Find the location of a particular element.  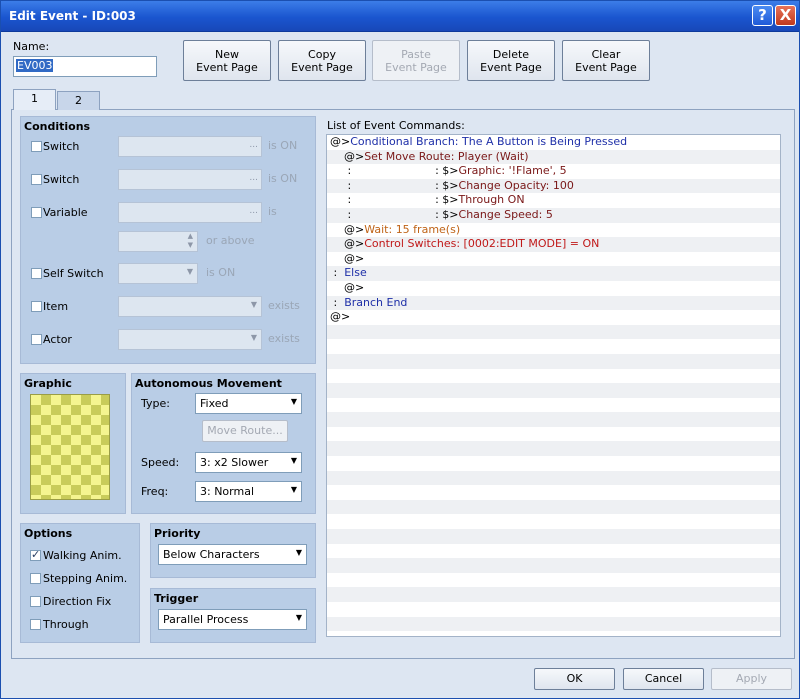

item-select: ▼ is located at coordinates (190, 306).